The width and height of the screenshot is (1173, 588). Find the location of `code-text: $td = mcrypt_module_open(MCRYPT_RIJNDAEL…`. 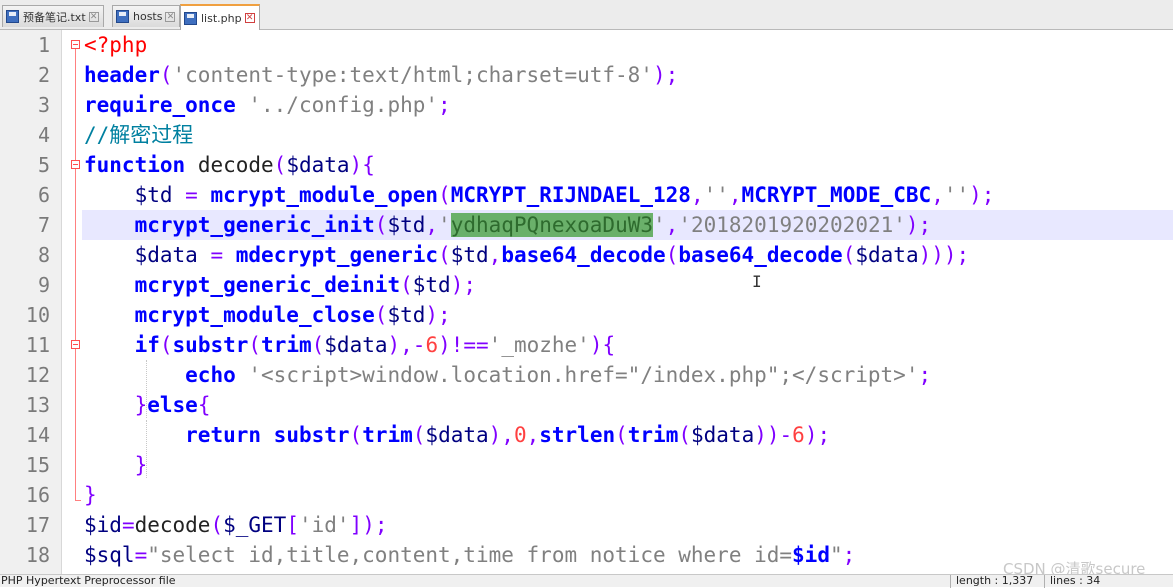

code-text: $td = mcrypt_module_open(MCRYPT_RIJNDAEL… is located at coordinates (564, 195).